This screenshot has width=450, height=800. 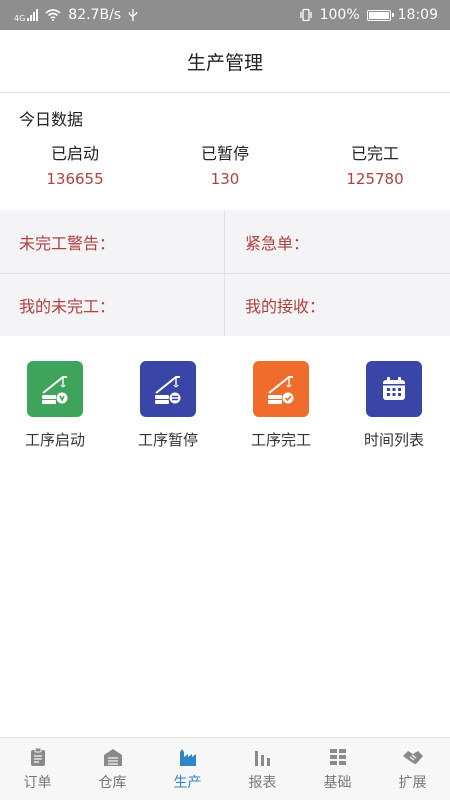 What do you see at coordinates (187, 769) in the screenshot?
I see `tab-production: 生产` at bounding box center [187, 769].